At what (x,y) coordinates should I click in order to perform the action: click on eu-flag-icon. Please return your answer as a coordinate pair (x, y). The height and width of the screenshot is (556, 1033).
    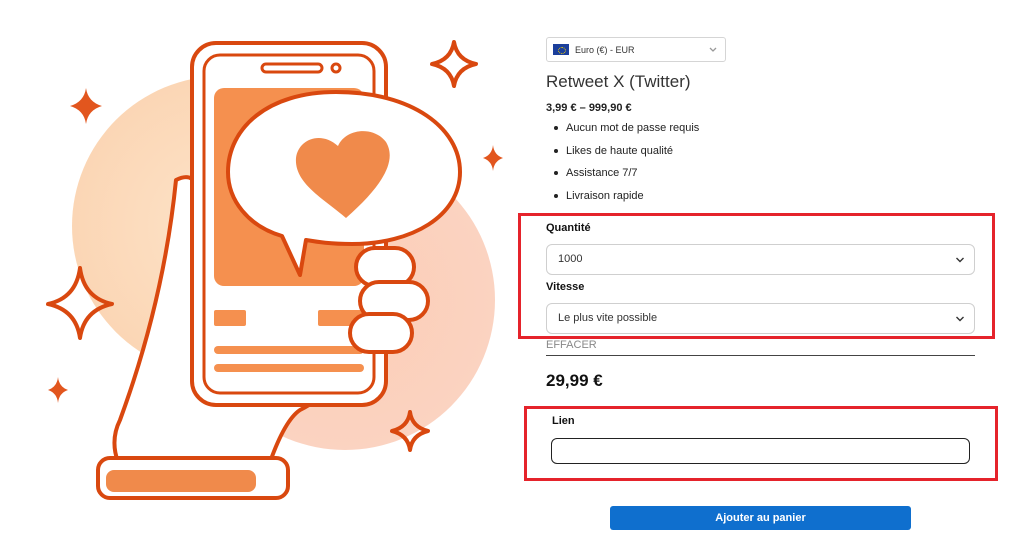
    Looking at the image, I should click on (561, 49).